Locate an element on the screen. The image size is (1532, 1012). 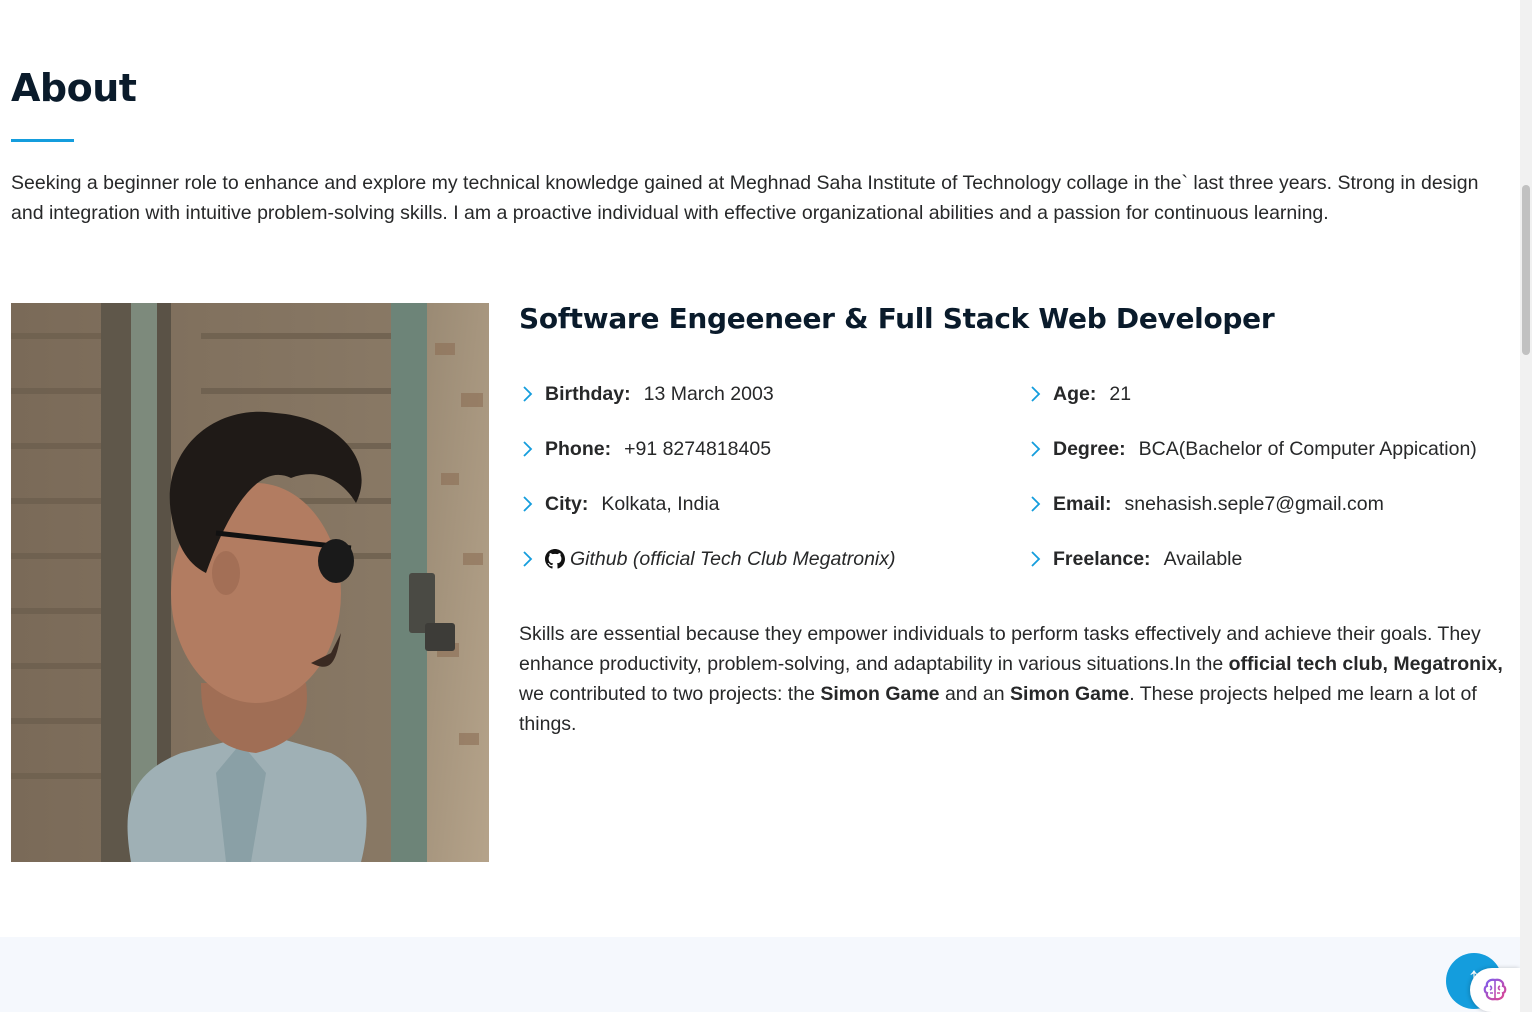
info-key: Email: is located at coordinates (1082, 503).